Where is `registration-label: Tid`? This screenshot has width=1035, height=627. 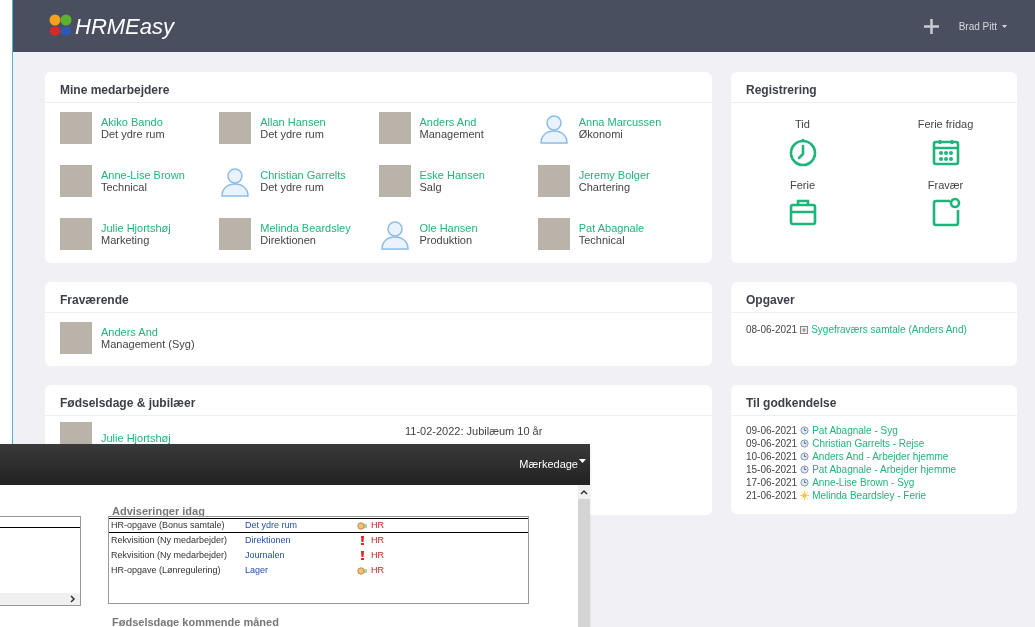
registration-label: Tid is located at coordinates (802, 124).